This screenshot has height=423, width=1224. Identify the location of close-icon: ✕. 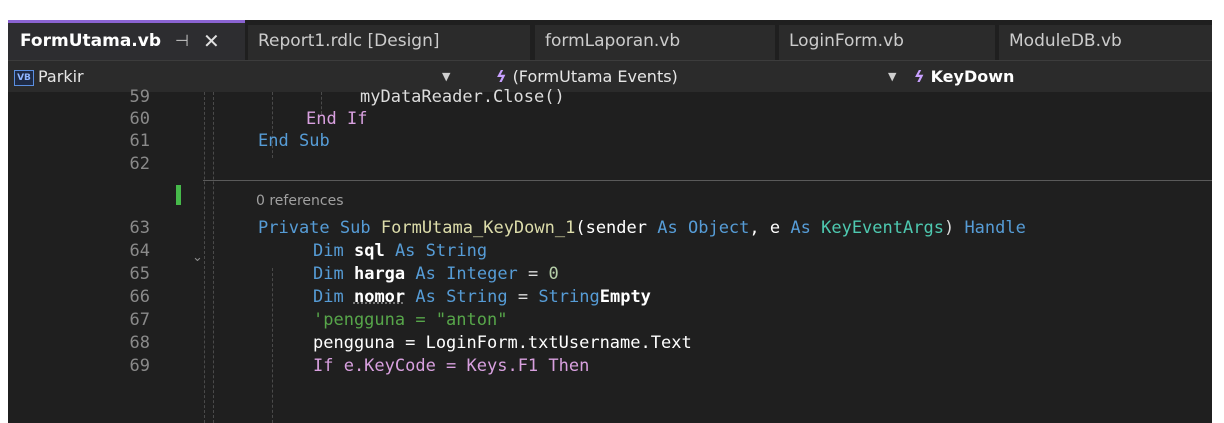
(211, 41).